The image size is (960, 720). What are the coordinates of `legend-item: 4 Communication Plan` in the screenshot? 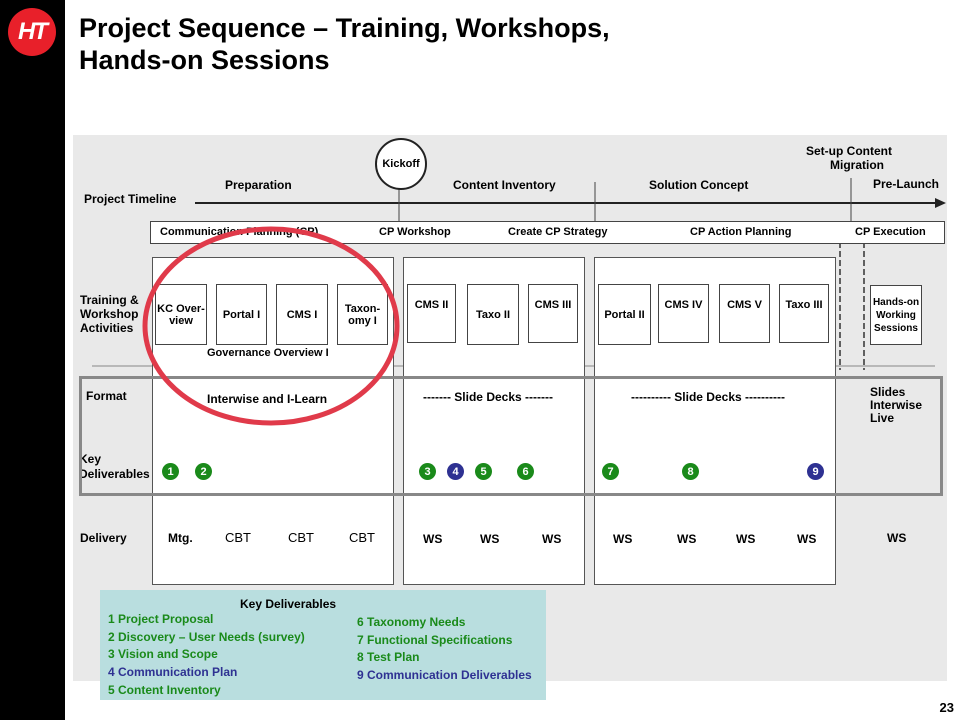 It's located at (173, 672).